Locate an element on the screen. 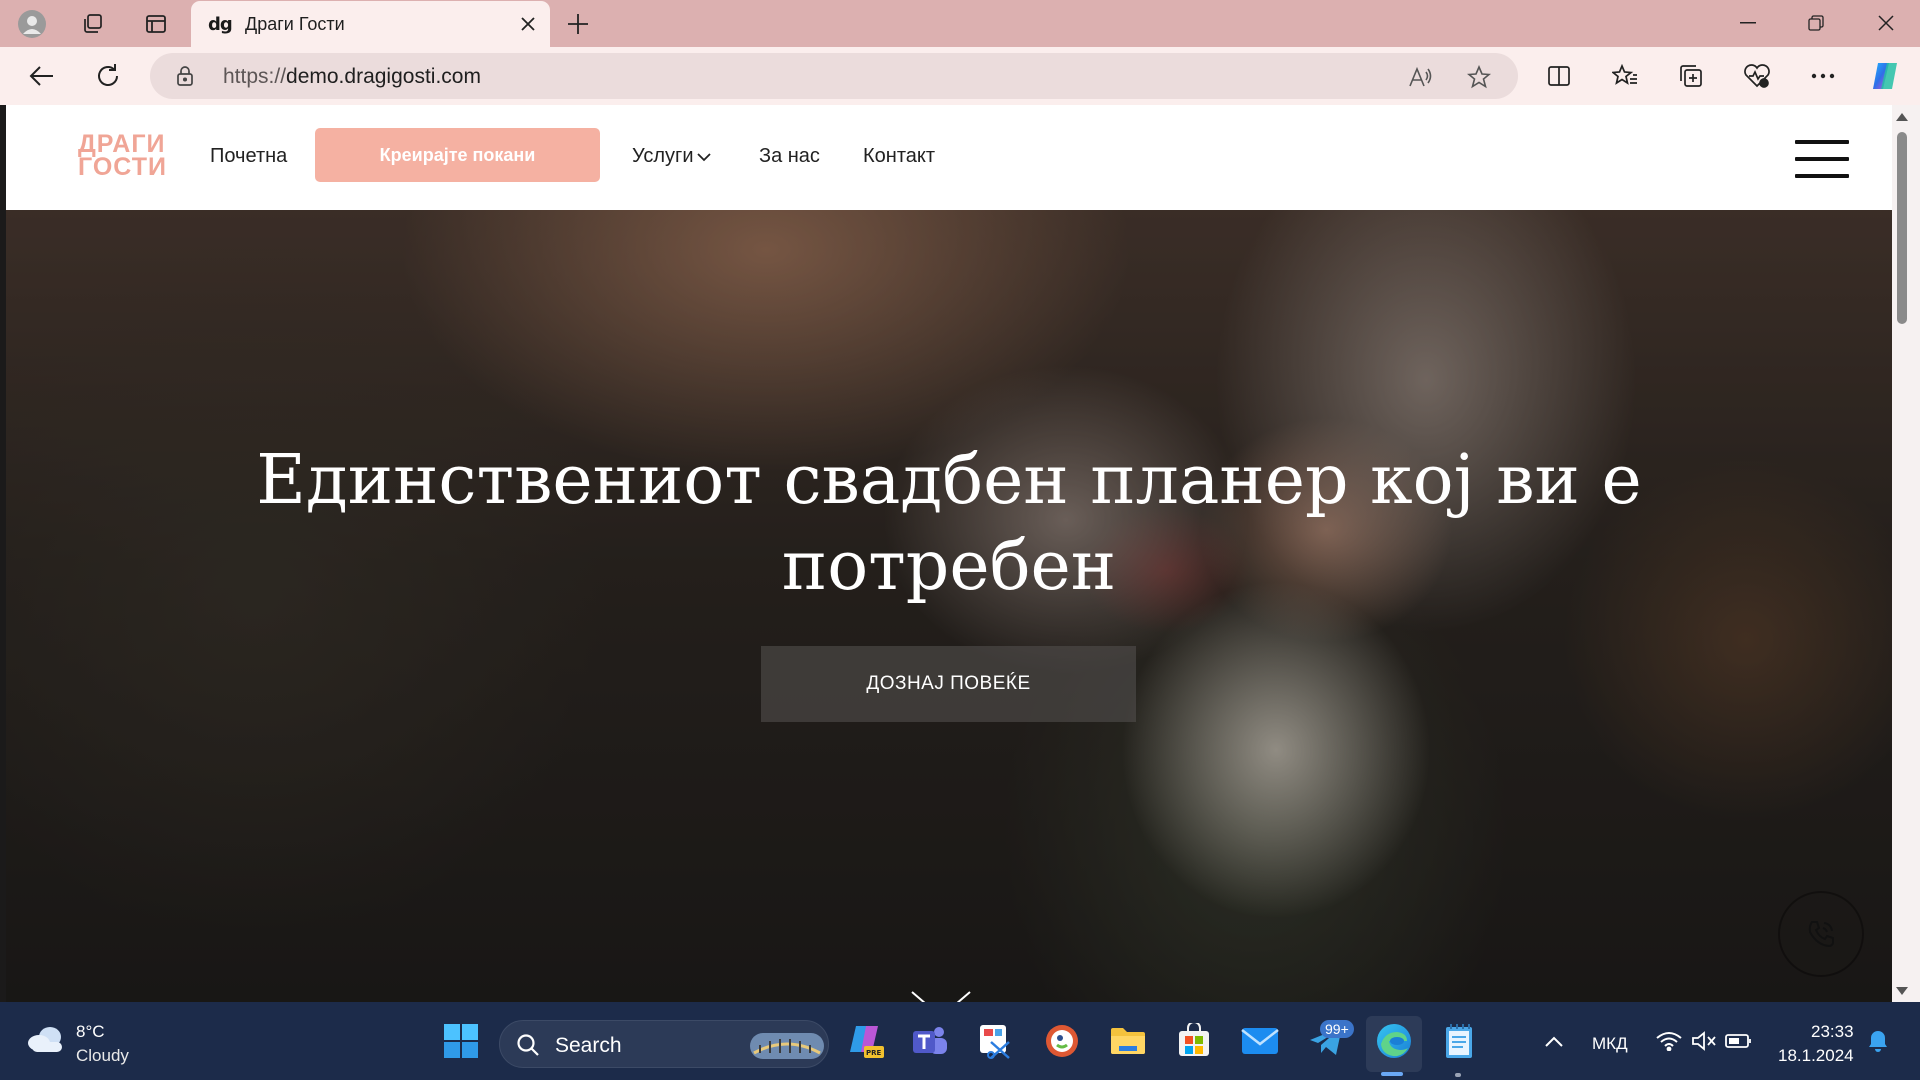 The height and width of the screenshot is (1080, 1920). browser-toolbar: https://demo.dragigosti.com is located at coordinates (960, 76).